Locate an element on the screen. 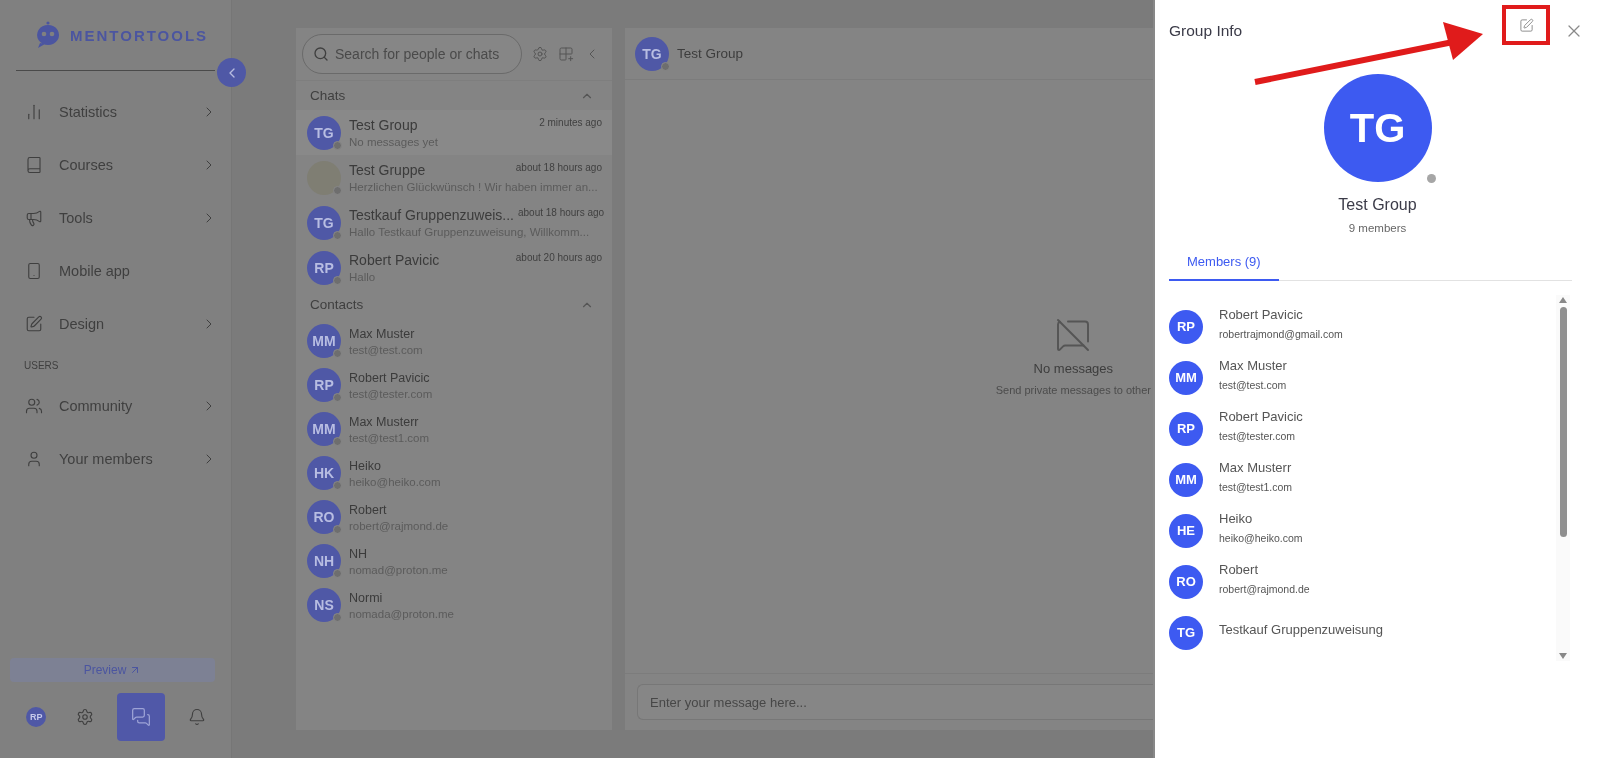  member-email: robertrajmond@gmail.com is located at coordinates (1281, 334).